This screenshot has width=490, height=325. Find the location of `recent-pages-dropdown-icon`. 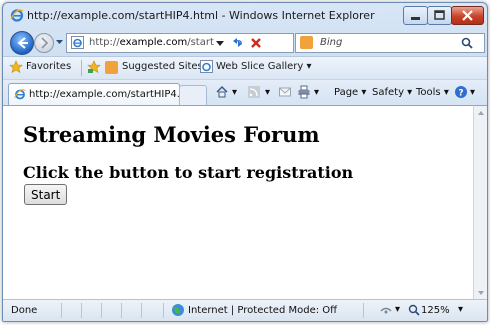

recent-pages-dropdown-icon is located at coordinates (59, 41).